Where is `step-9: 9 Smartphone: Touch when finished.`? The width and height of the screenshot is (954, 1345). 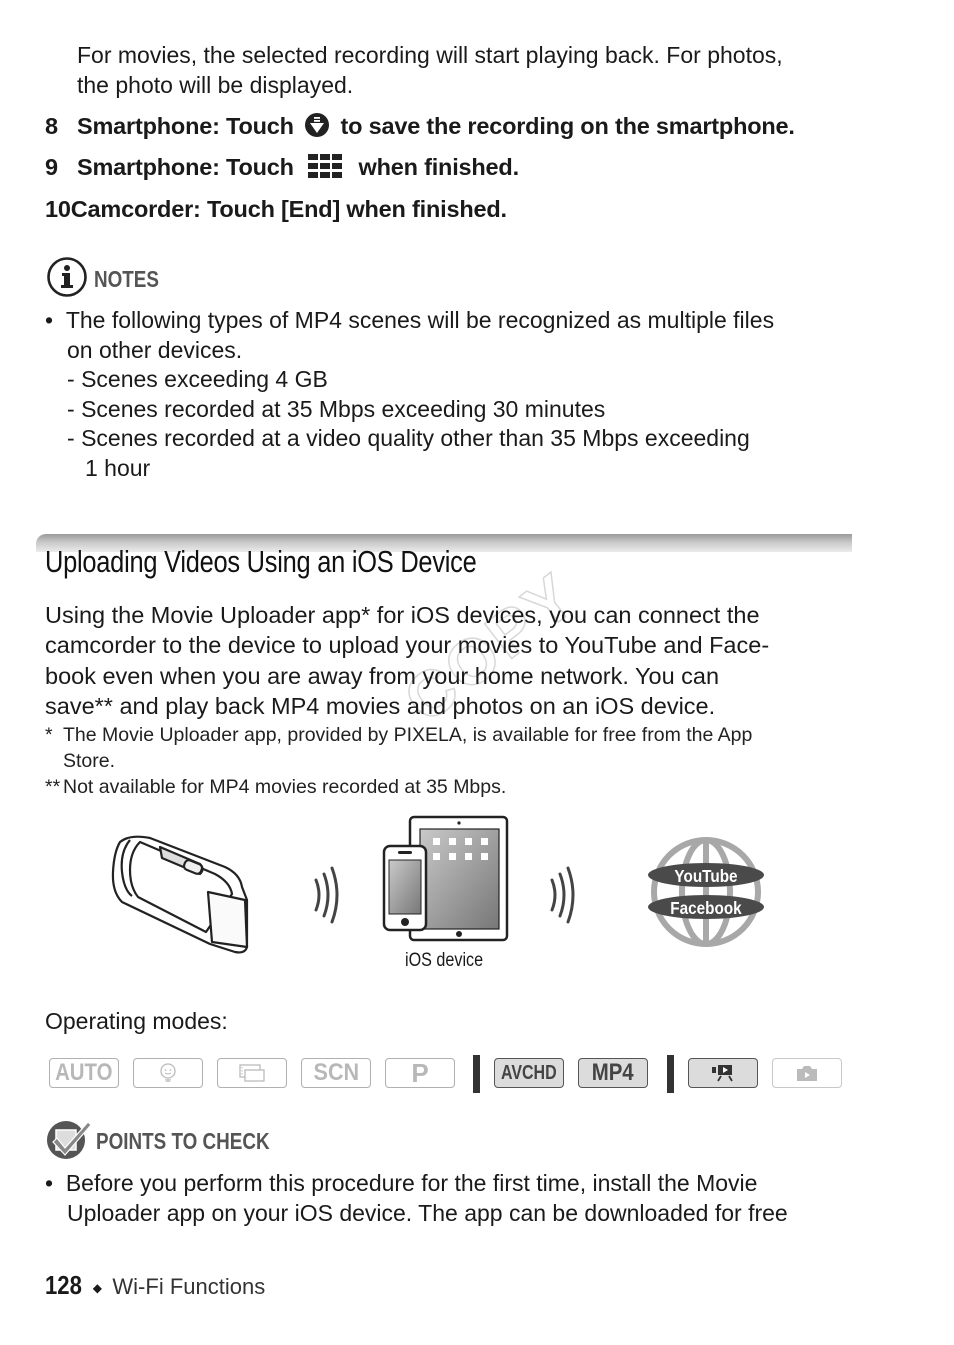
step-9: 9 Smartphone: Touch when finished. is located at coordinates (282, 169).